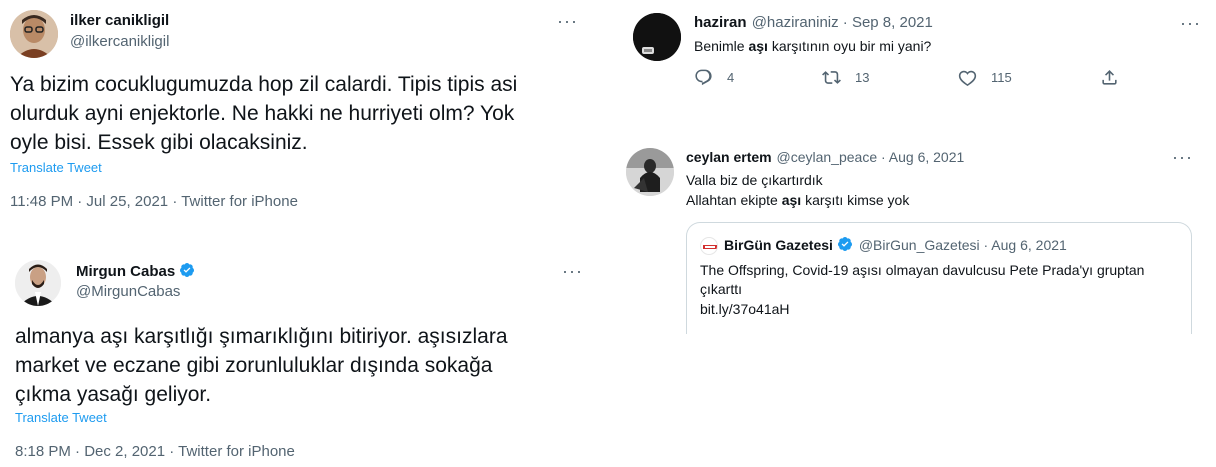 The width and height of the screenshot is (1216, 467). Describe the element at coordinates (831, 77) in the screenshot. I see `retweet-icon` at that location.